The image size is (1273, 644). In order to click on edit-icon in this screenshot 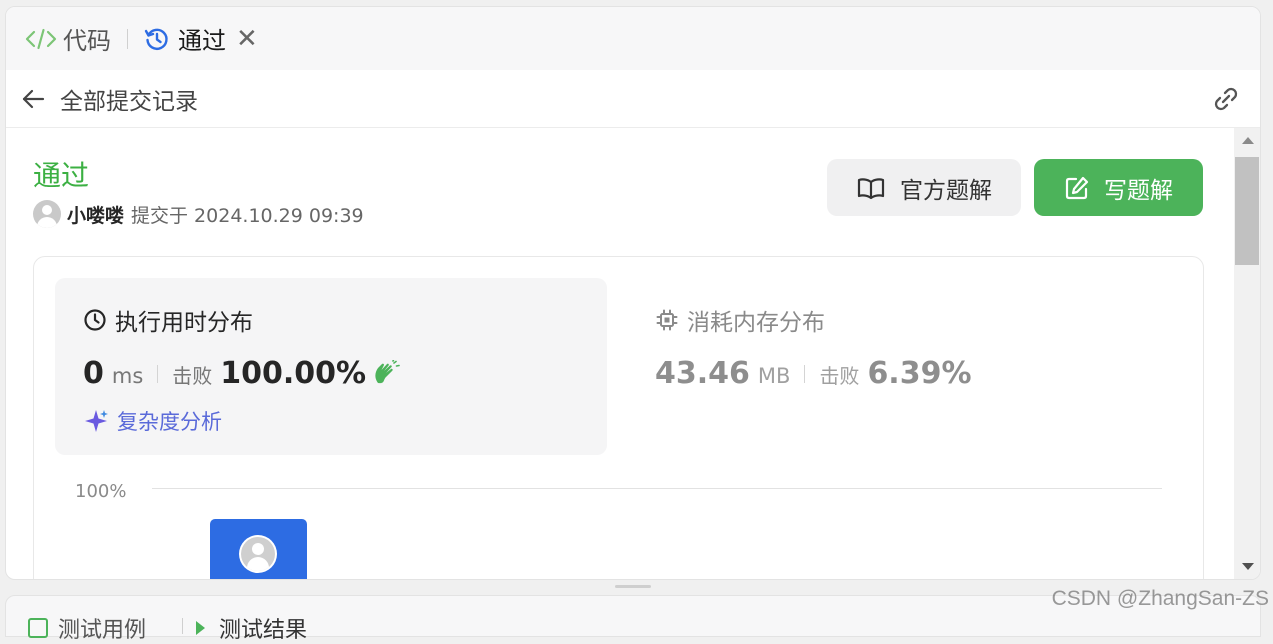, I will do `click(1077, 187)`.